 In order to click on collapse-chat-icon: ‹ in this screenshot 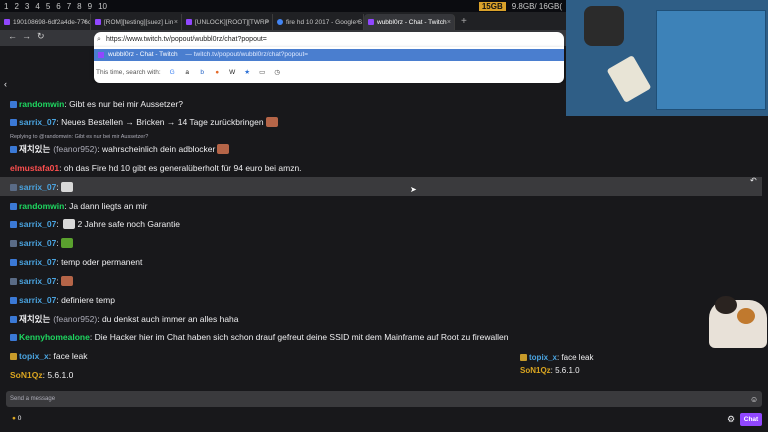, I will do `click(5, 84)`.